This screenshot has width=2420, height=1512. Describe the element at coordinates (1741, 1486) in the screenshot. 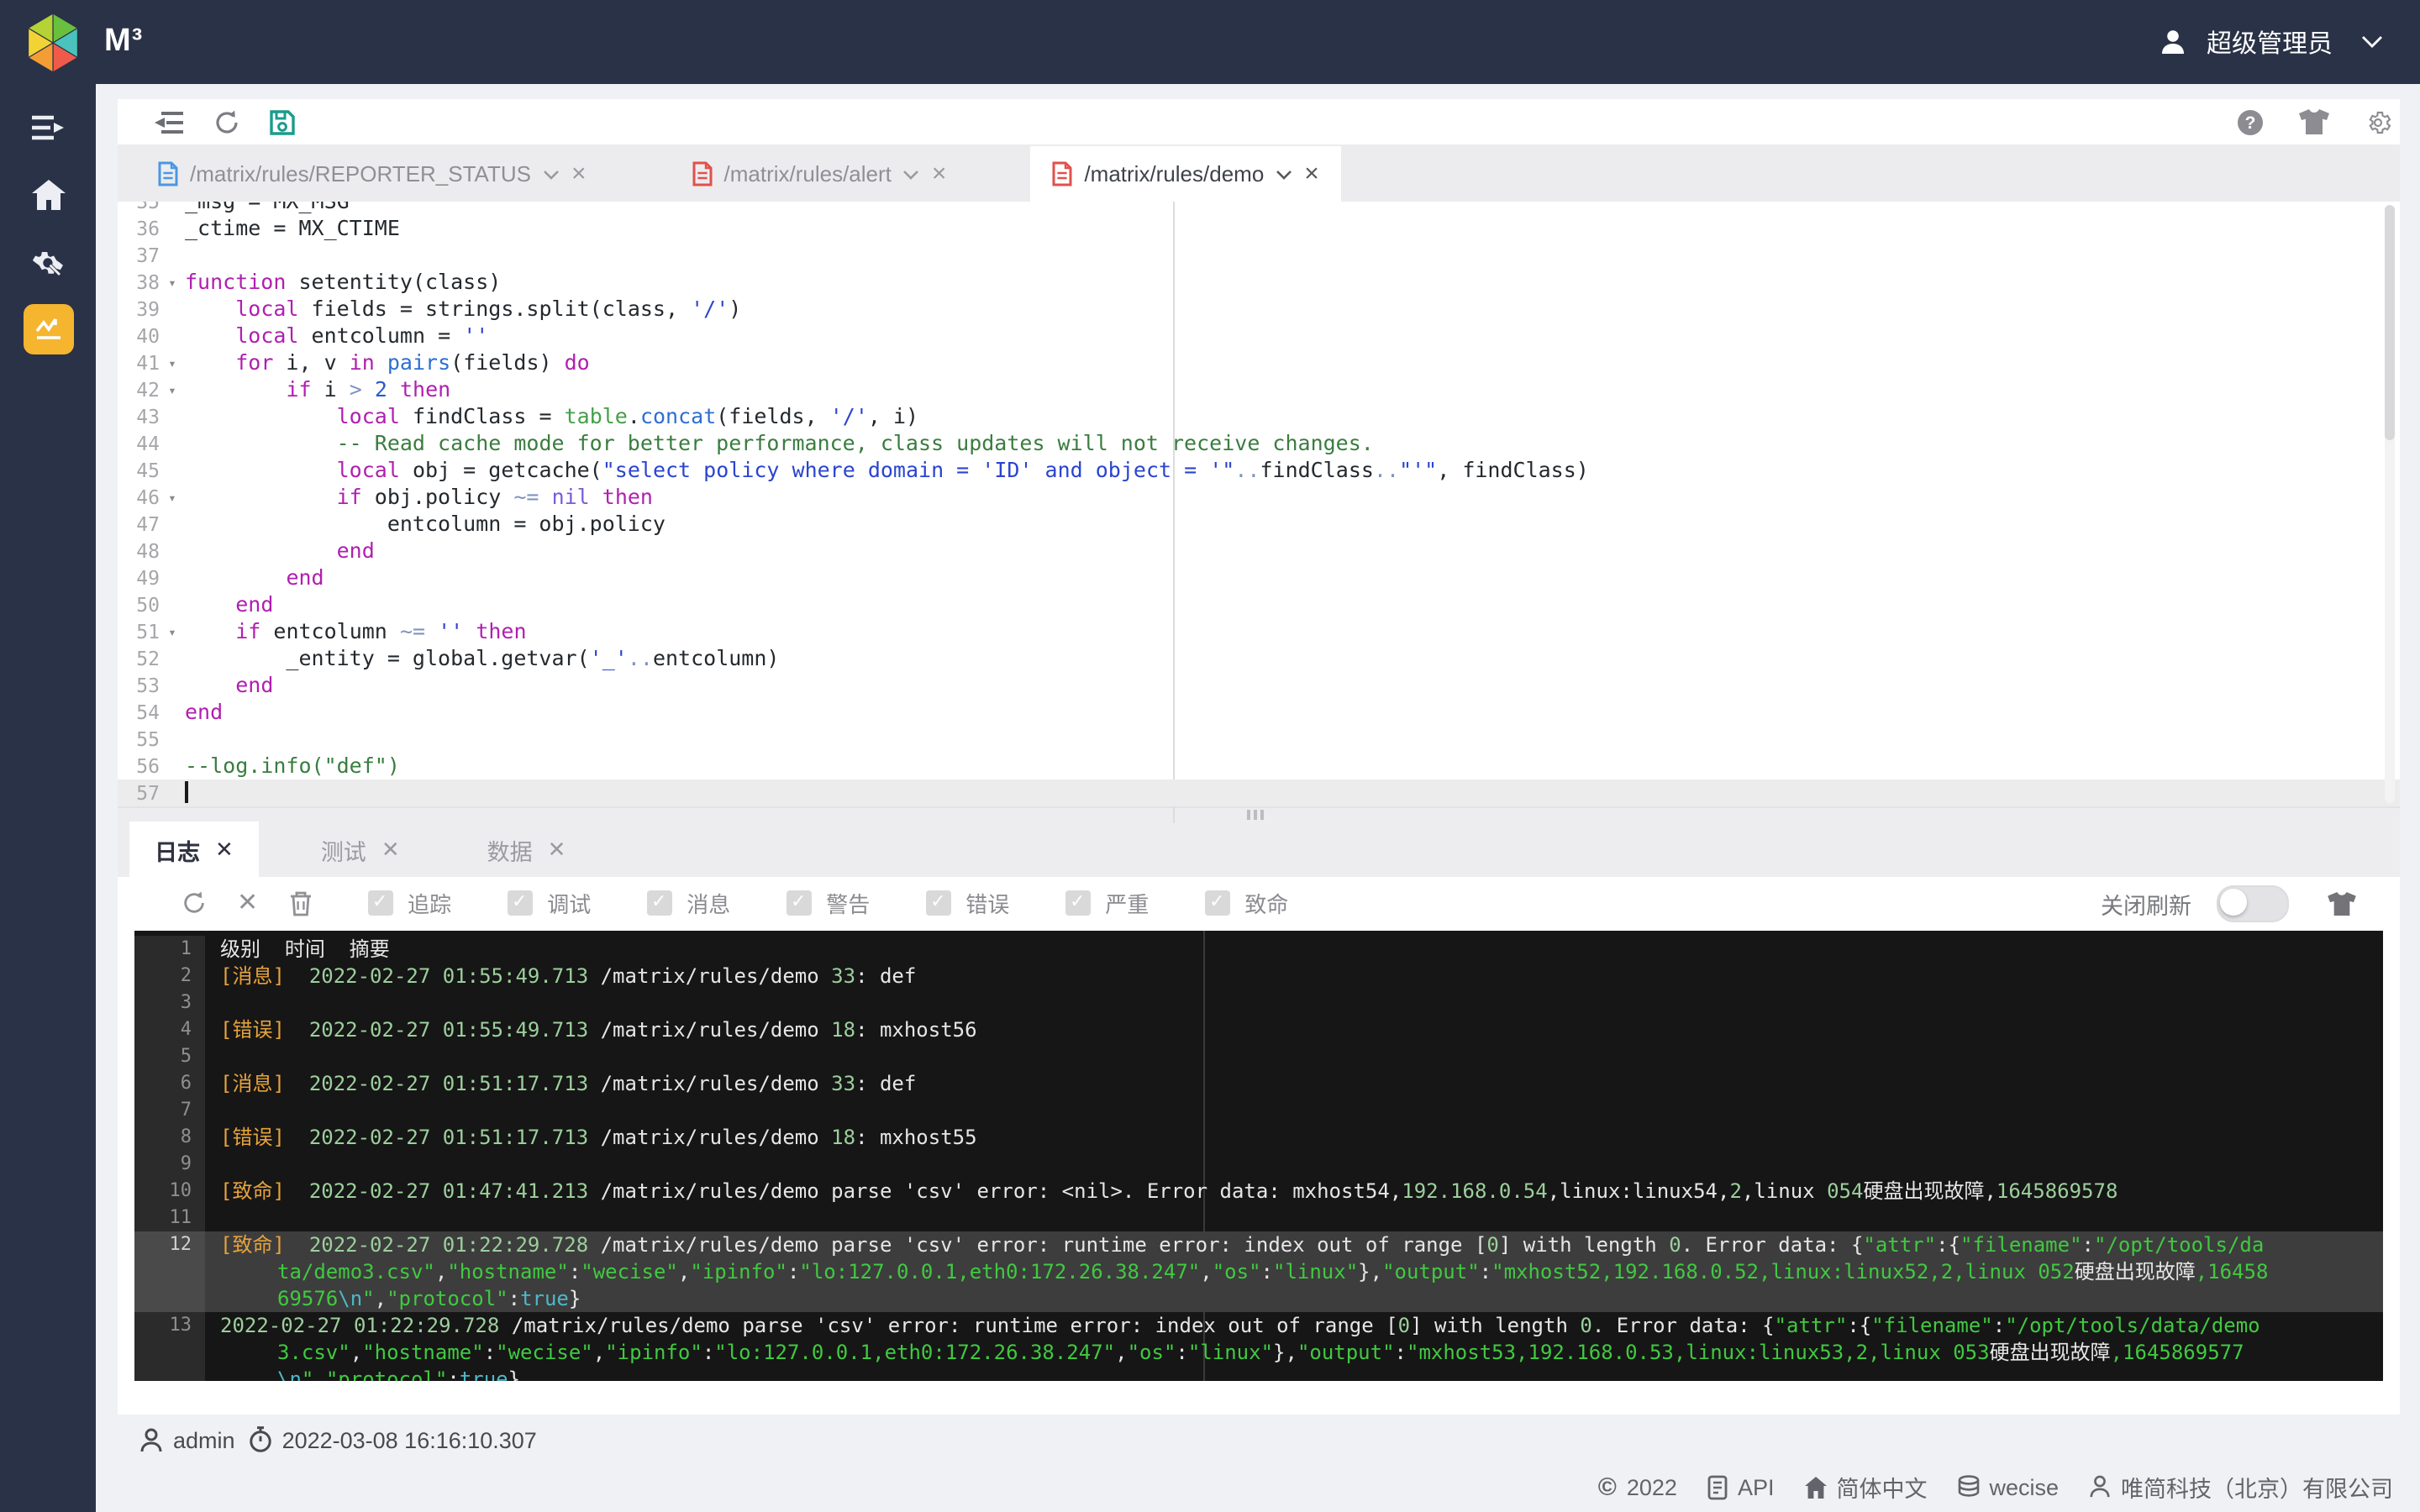

I see `footer-api-link: API` at that location.